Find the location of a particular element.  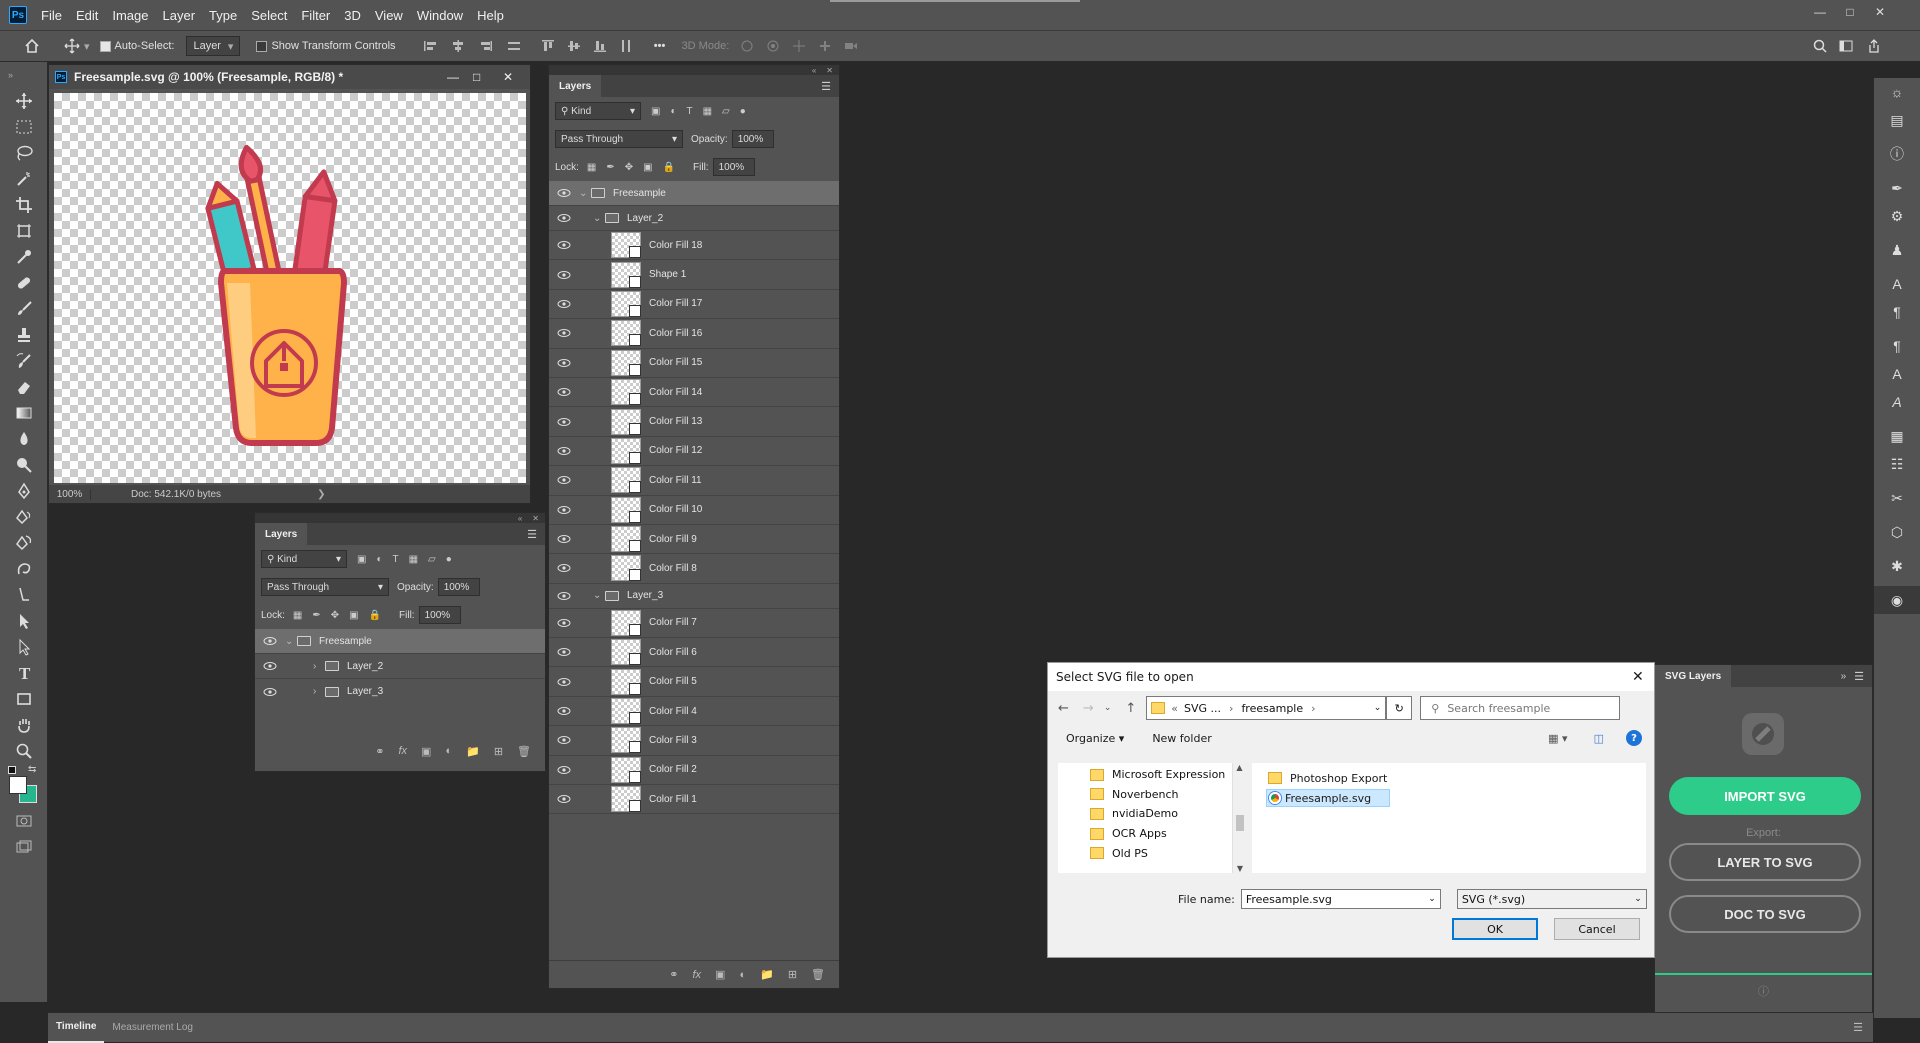

path-selection-tool-button is located at coordinates (24, 595).